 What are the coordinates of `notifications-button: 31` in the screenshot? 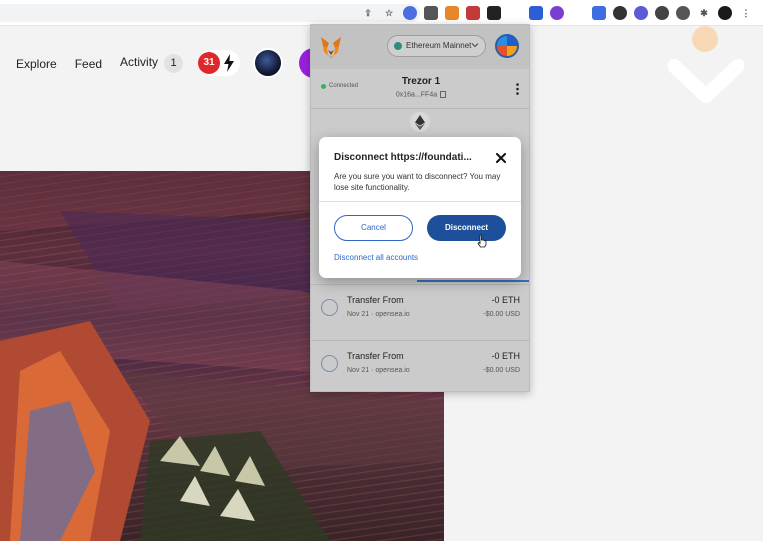 It's located at (219, 63).